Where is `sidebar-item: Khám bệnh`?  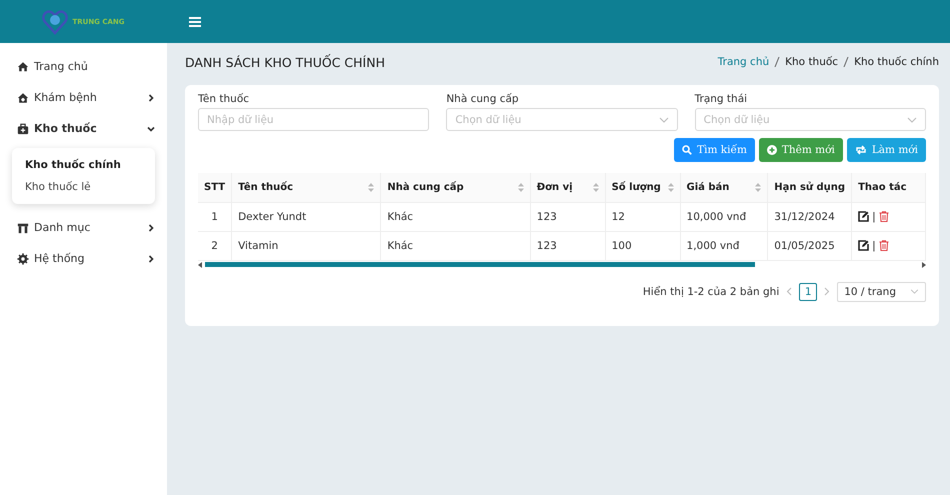 sidebar-item: Khám bệnh is located at coordinates (83, 97).